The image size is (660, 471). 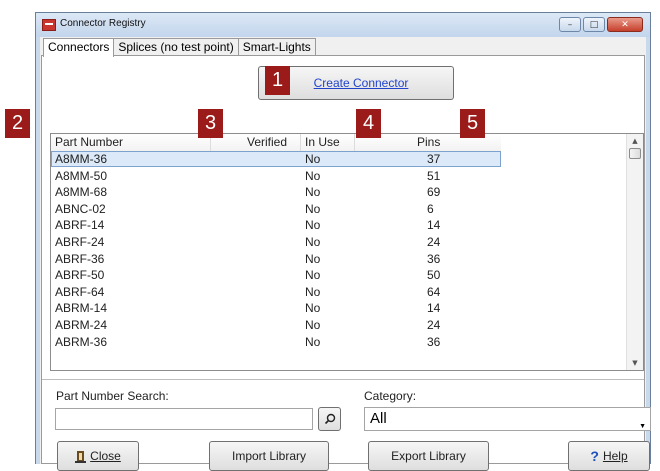 What do you see at coordinates (276, 242) in the screenshot?
I see `table-row: ABRF-24 No 24` at bounding box center [276, 242].